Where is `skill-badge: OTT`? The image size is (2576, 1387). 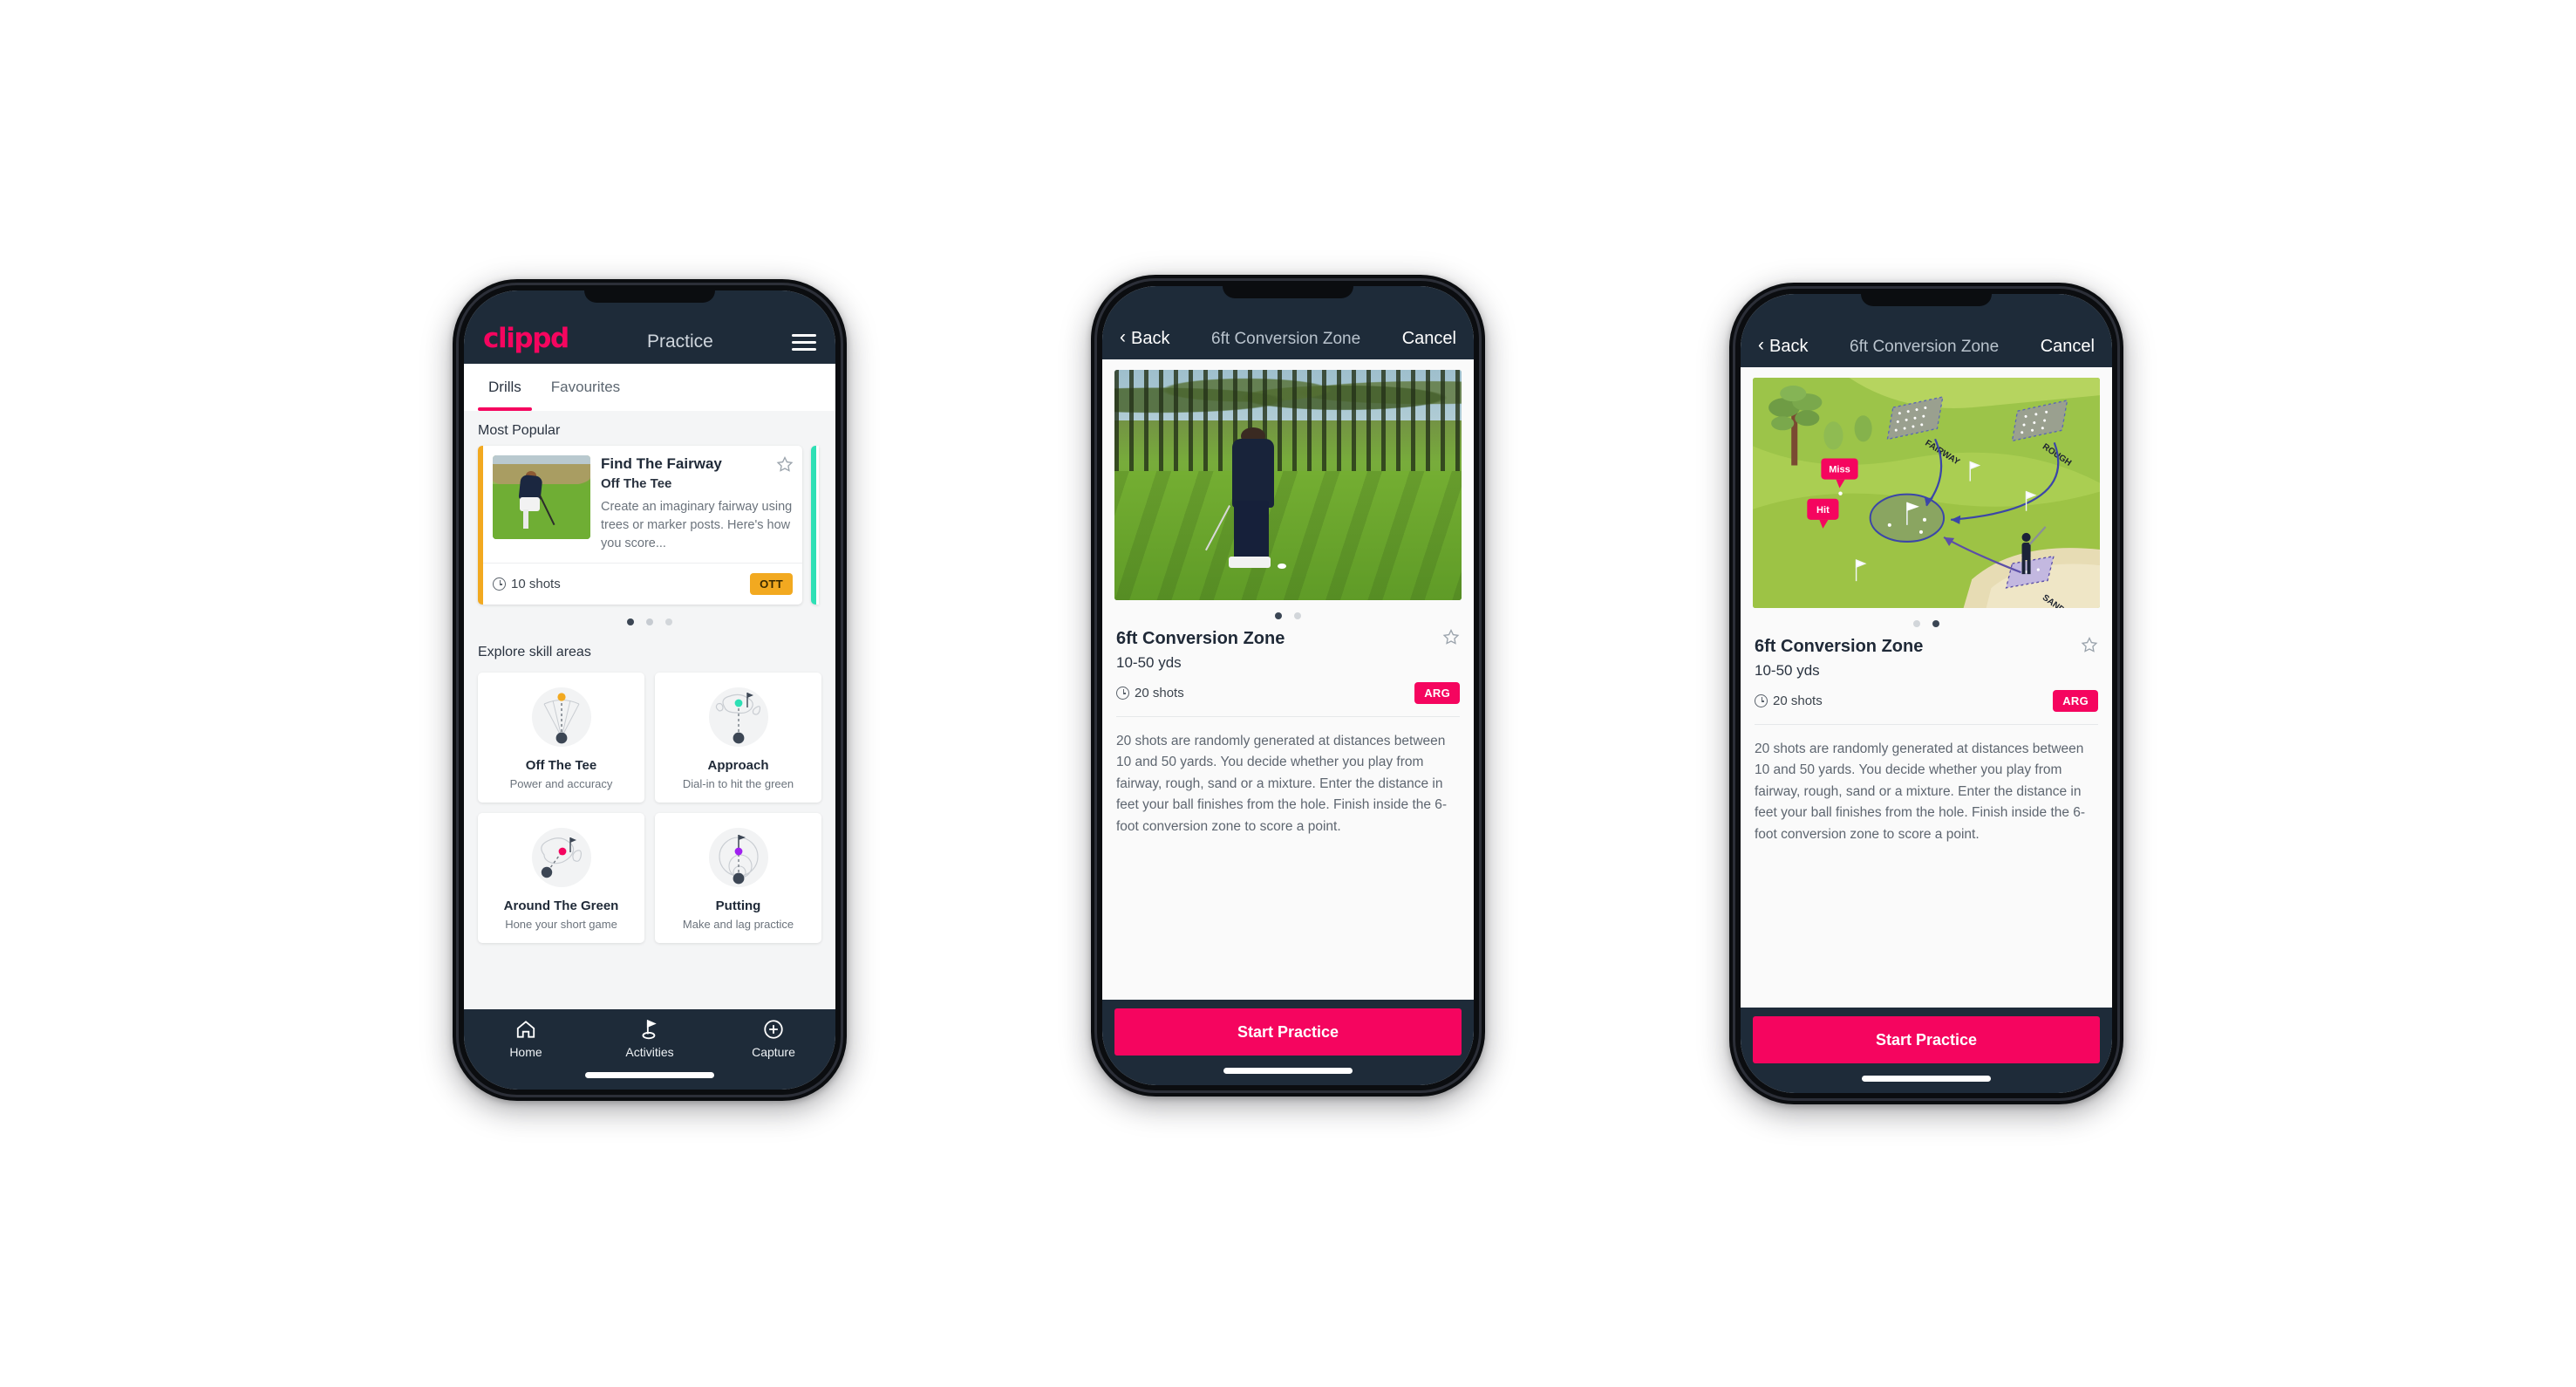 skill-badge: OTT is located at coordinates (772, 584).